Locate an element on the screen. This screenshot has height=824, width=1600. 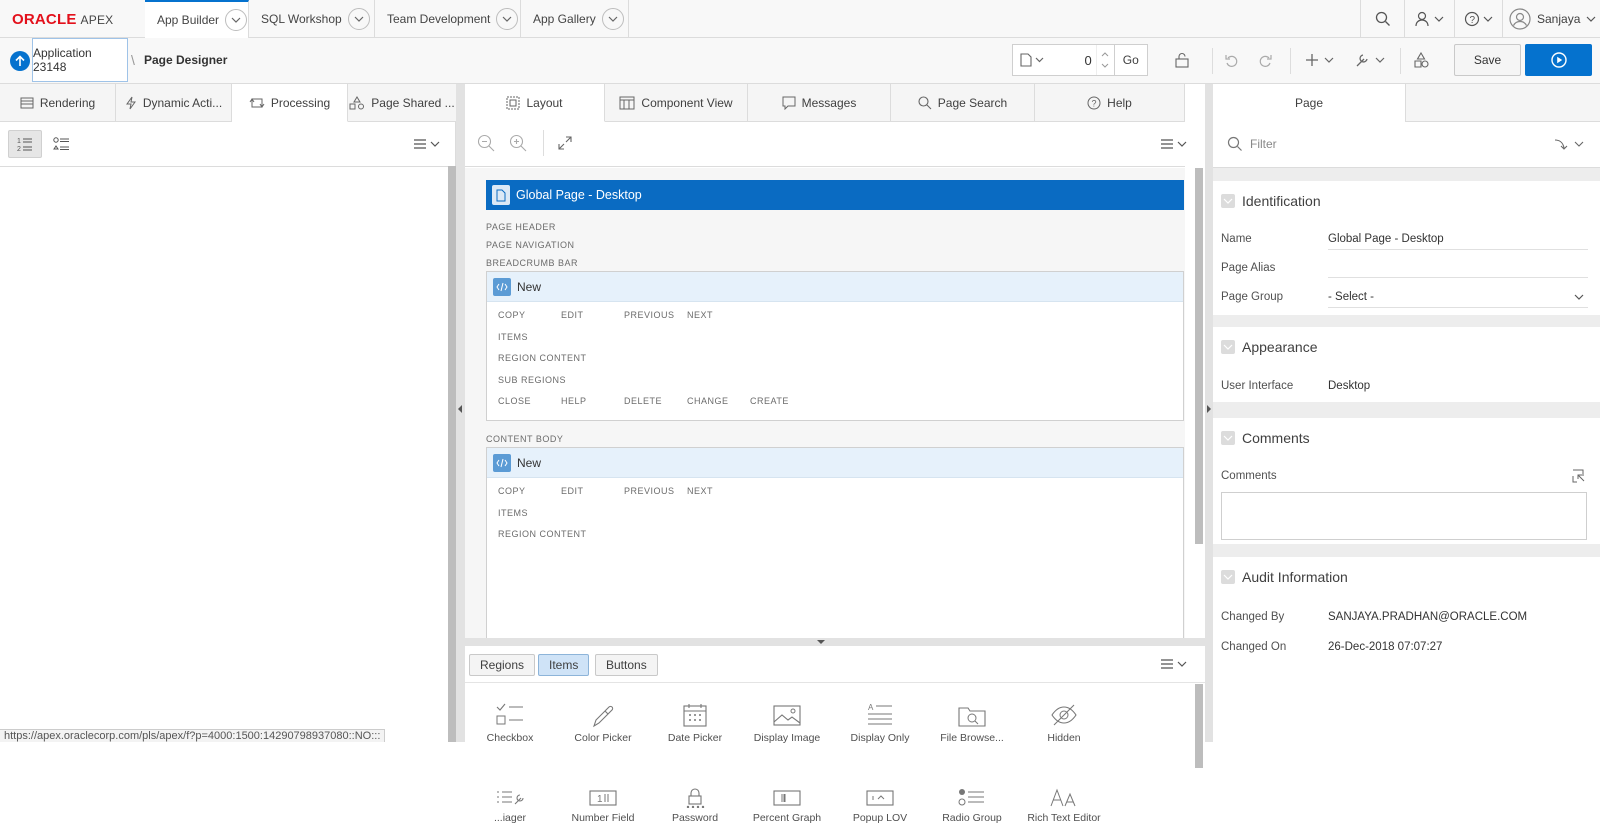
tab-component-view: Component View is located at coordinates (676, 103).